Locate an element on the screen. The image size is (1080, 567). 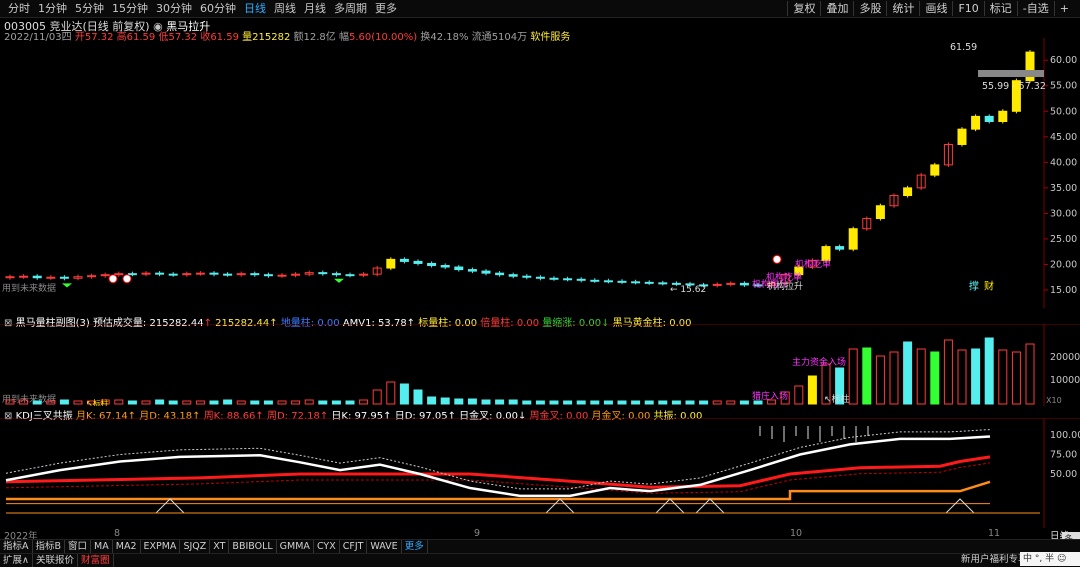
indicator-tab-13: 更多 is located at coordinates (415, 546).